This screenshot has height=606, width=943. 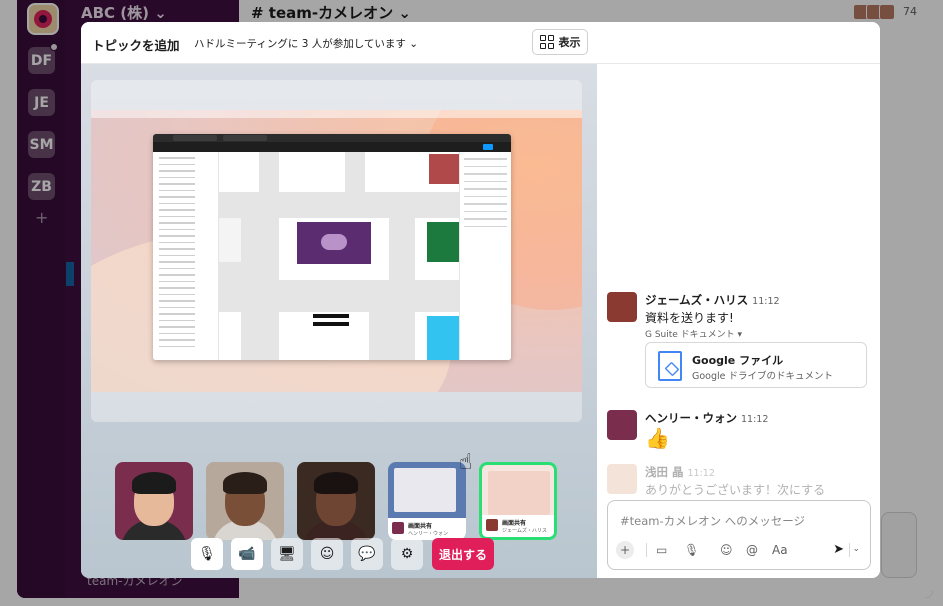 What do you see at coordinates (712, 521) in the screenshot?
I see `message-input: #team-カメレオン へのメッセージ` at bounding box center [712, 521].